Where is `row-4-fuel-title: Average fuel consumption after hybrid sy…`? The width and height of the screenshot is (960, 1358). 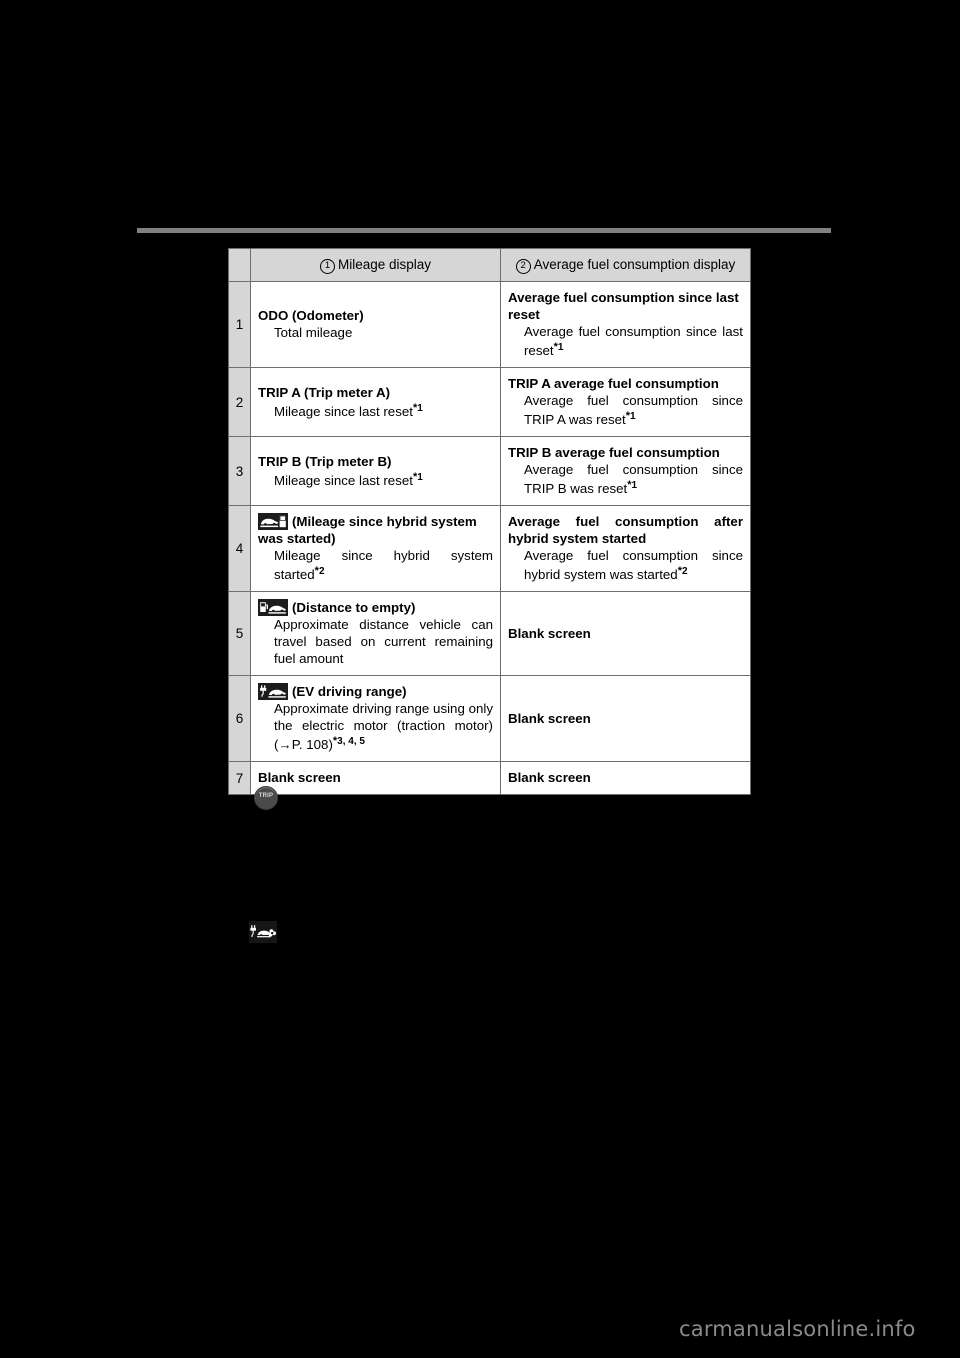
row-4-fuel-title: Average fuel consumption after hybrid sy… is located at coordinates (625, 530).